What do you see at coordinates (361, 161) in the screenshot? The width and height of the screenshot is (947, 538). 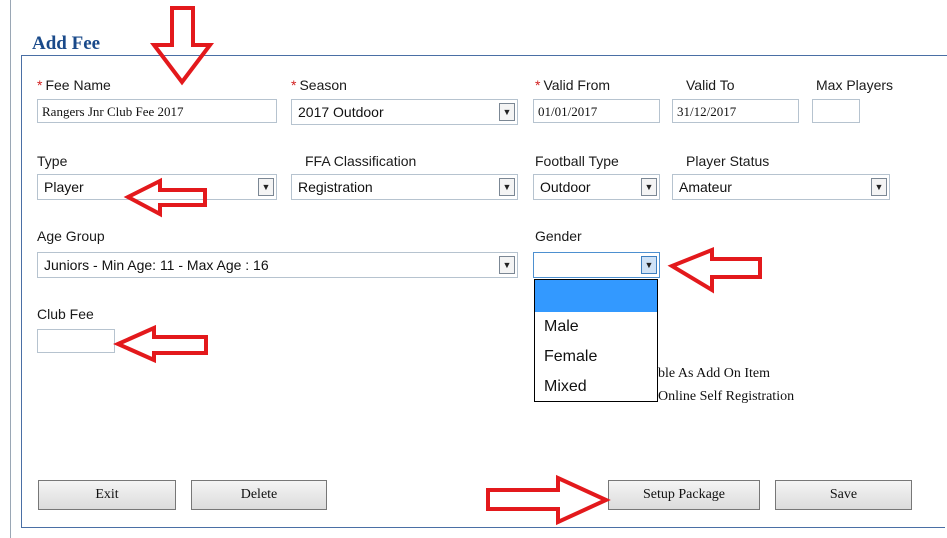 I see `ffa-classification-label: FFA Classification` at bounding box center [361, 161].